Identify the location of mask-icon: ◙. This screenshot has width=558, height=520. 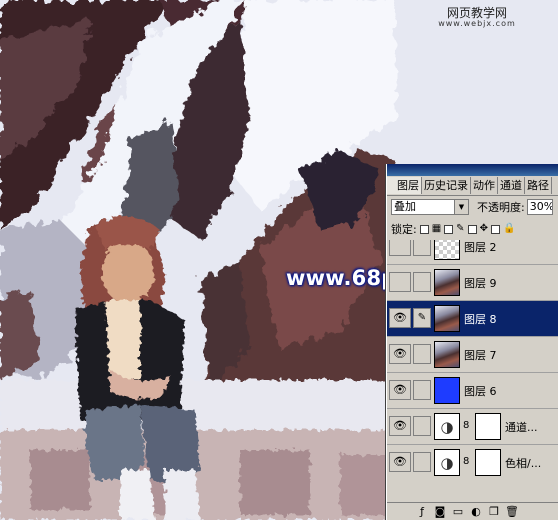
(440, 512).